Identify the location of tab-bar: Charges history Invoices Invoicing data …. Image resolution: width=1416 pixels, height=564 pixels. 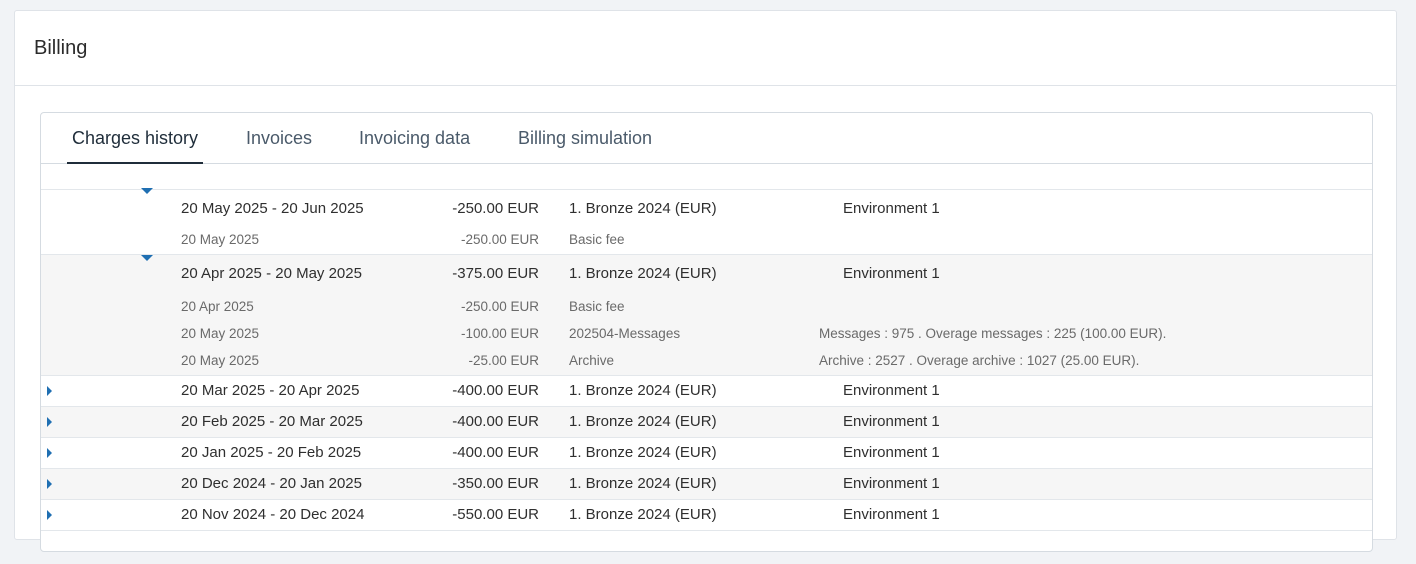
(706, 138).